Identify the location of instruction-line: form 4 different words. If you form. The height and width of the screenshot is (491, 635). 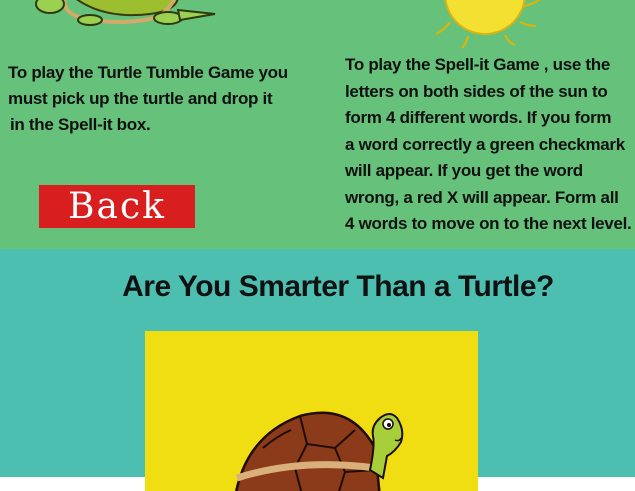
(478, 117).